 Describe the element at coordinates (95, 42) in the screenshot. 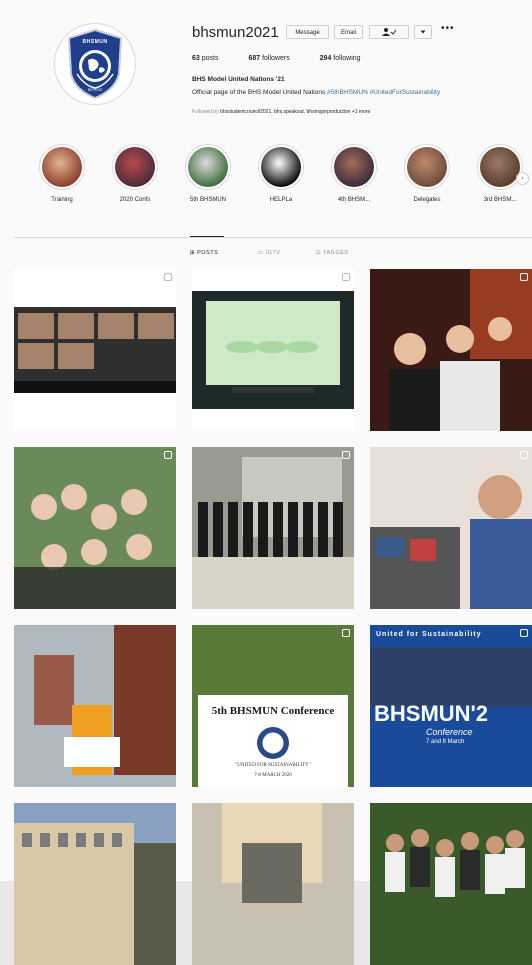

I see `avatar-text-top: BHSMUN` at that location.